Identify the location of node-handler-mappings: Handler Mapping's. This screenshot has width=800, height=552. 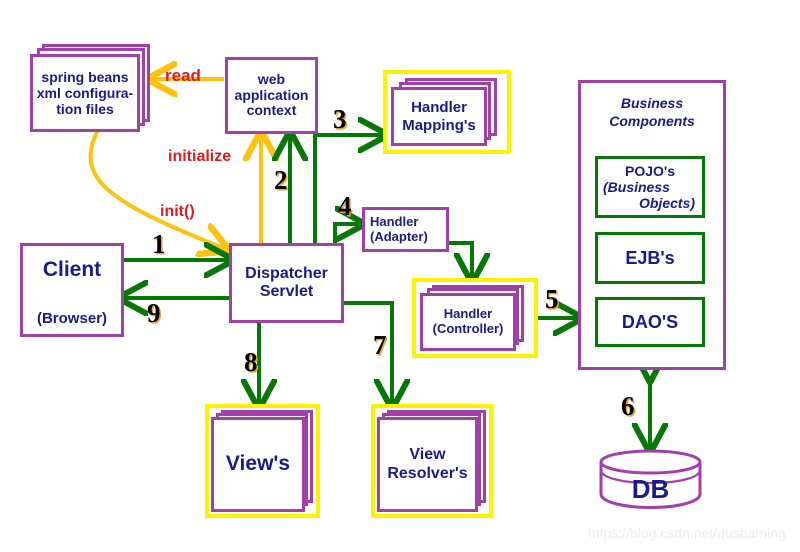
(447, 112).